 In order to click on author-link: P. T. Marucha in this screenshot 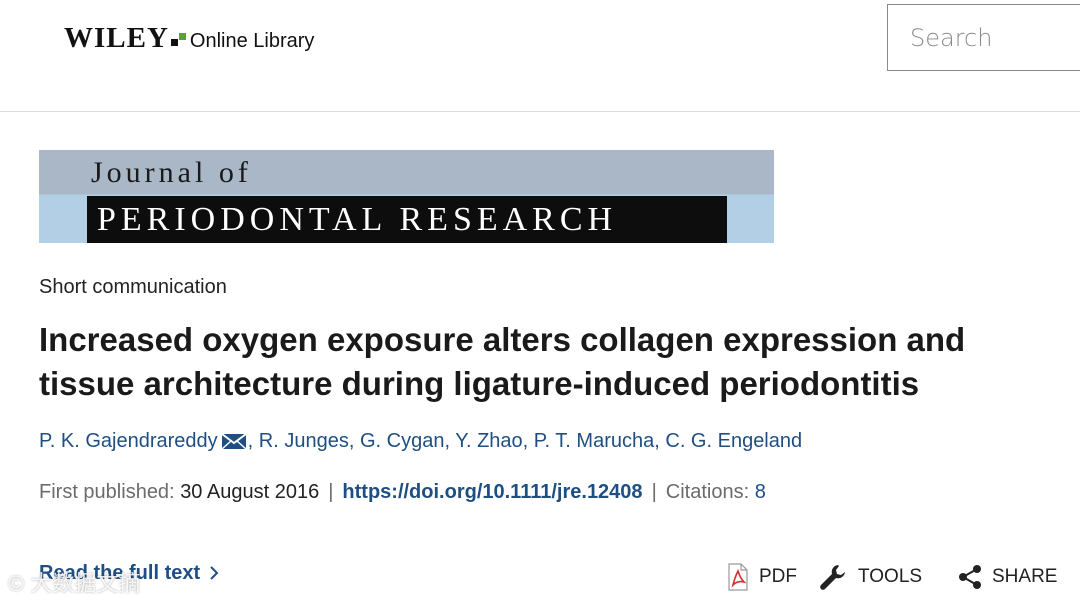, I will do `click(594, 441)`.